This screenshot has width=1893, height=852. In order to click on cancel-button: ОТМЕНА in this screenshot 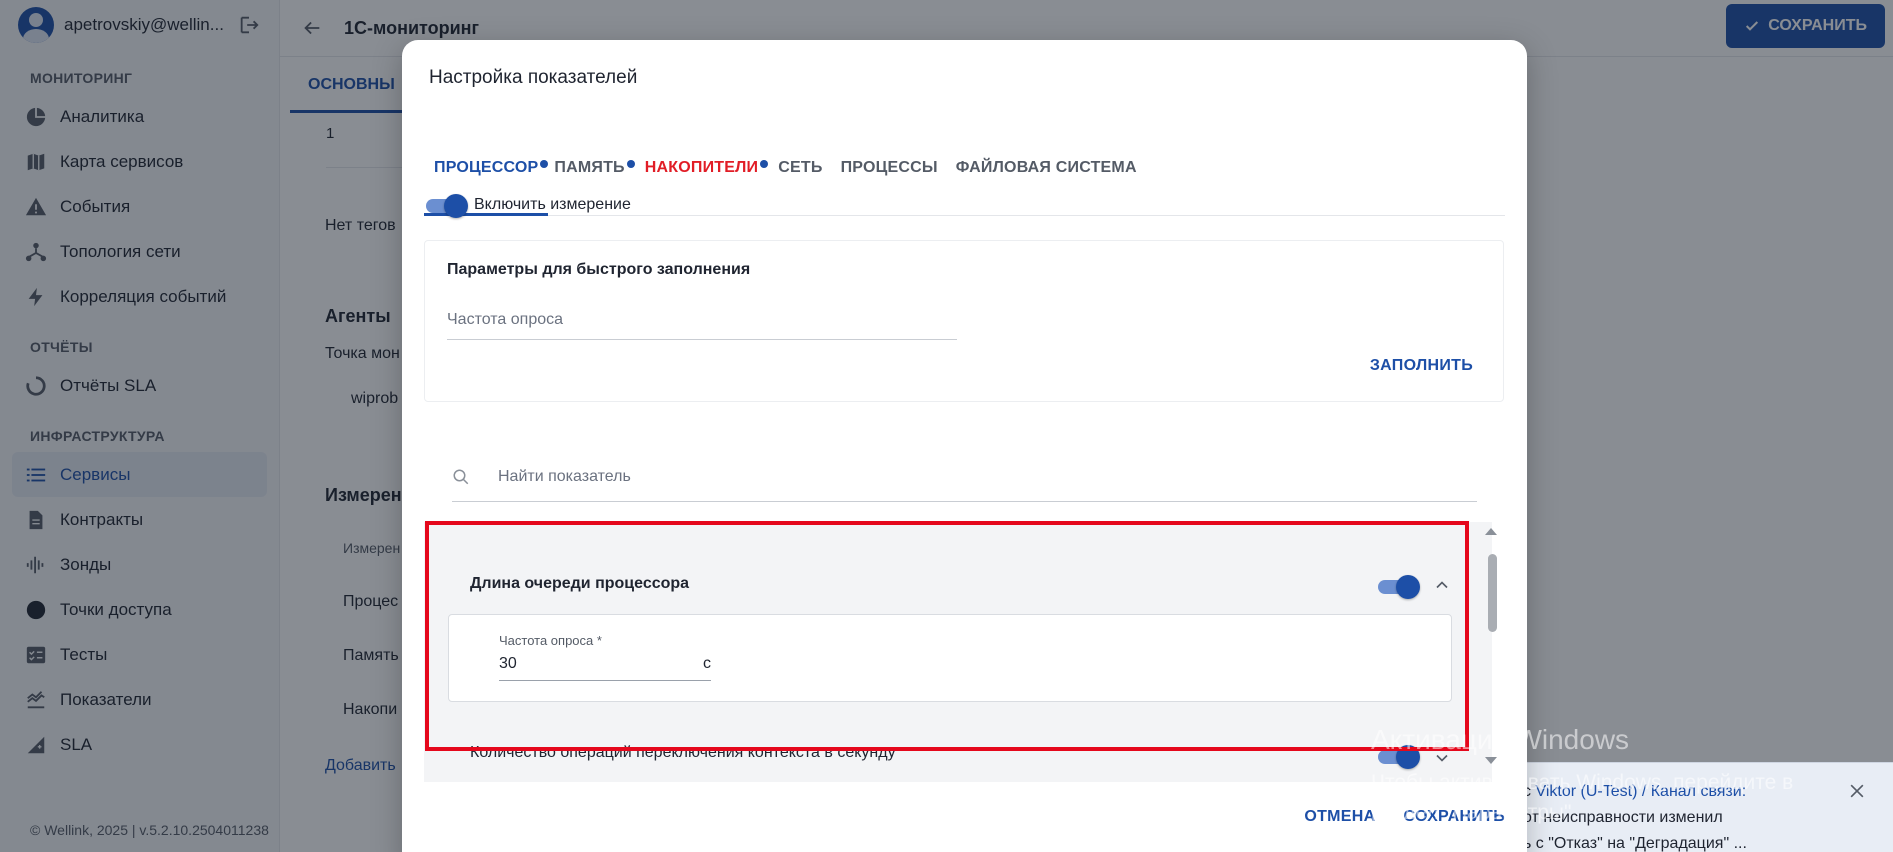, I will do `click(1339, 817)`.